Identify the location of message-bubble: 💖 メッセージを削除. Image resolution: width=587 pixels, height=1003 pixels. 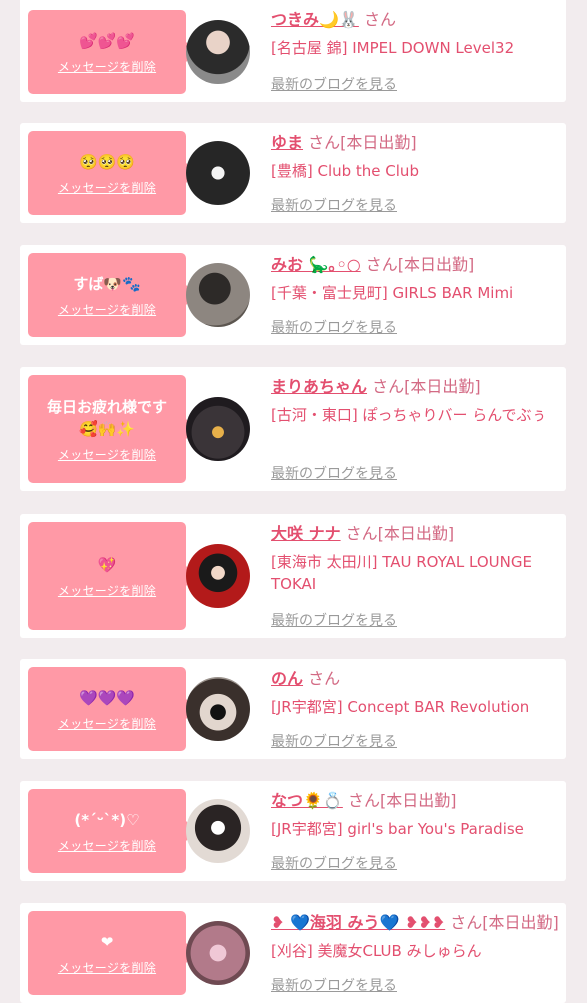
(112, 576).